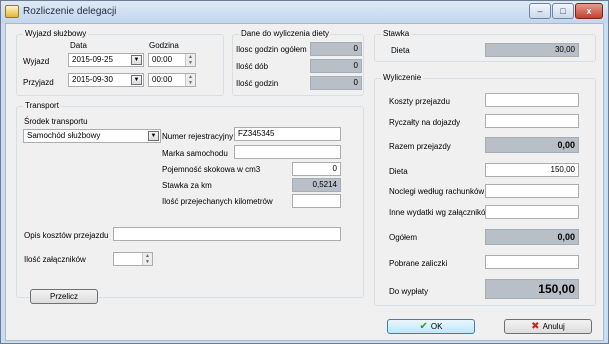  I want to click on przelicz-button: Przelicz, so click(64, 296).